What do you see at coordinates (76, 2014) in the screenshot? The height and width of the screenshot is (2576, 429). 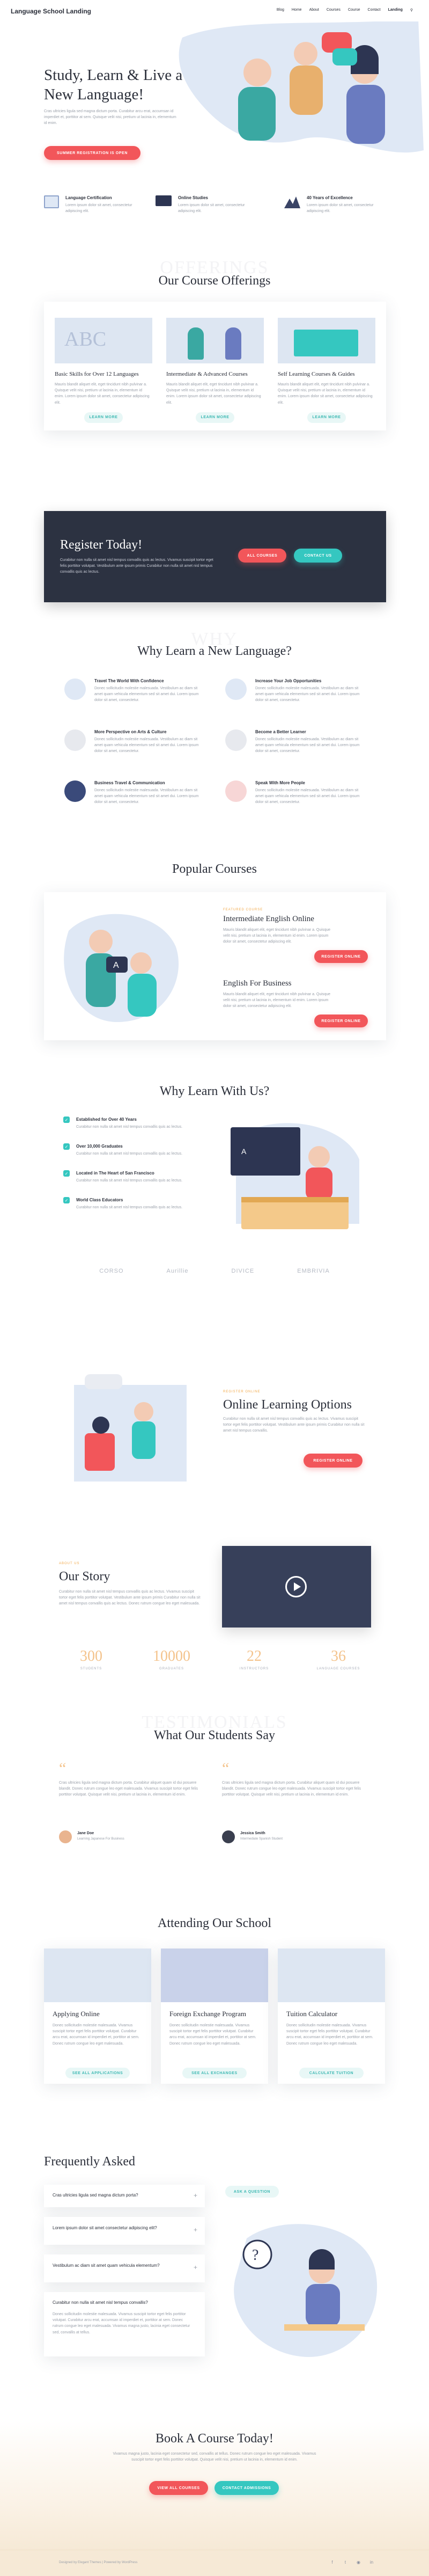 I see `attending-title: Applying Online` at bounding box center [76, 2014].